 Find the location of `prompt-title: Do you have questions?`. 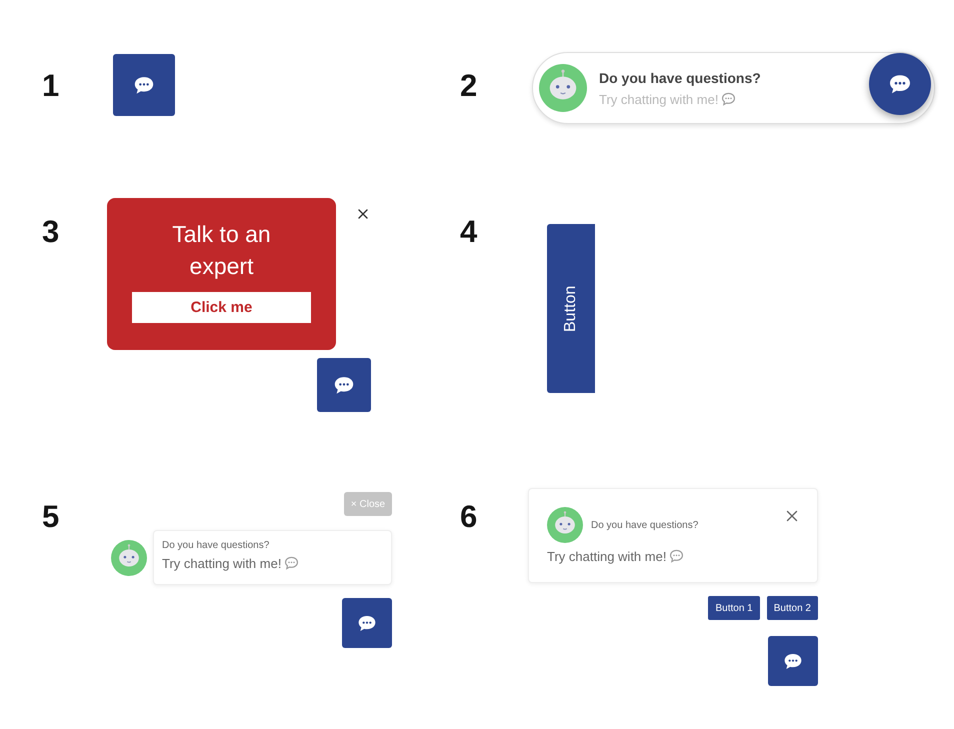

prompt-title: Do you have questions? is located at coordinates (680, 78).